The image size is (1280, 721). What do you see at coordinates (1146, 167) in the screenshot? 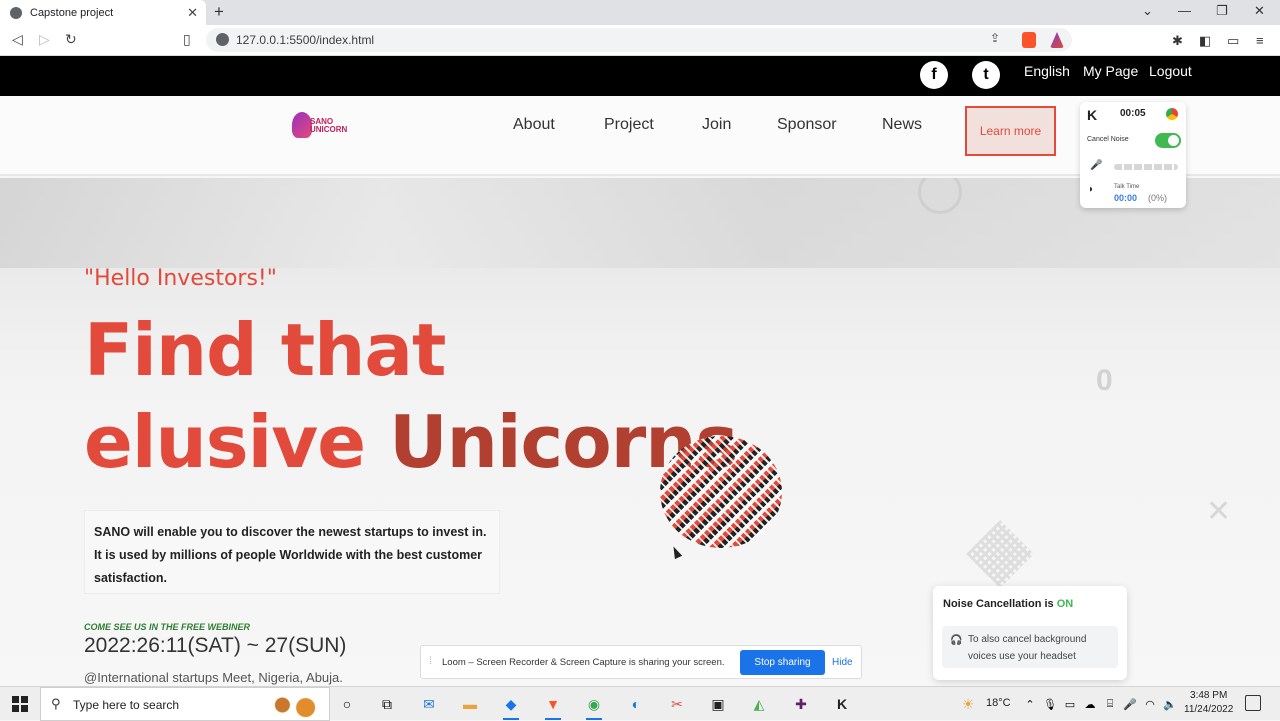
I see `mic-level-meter` at bounding box center [1146, 167].